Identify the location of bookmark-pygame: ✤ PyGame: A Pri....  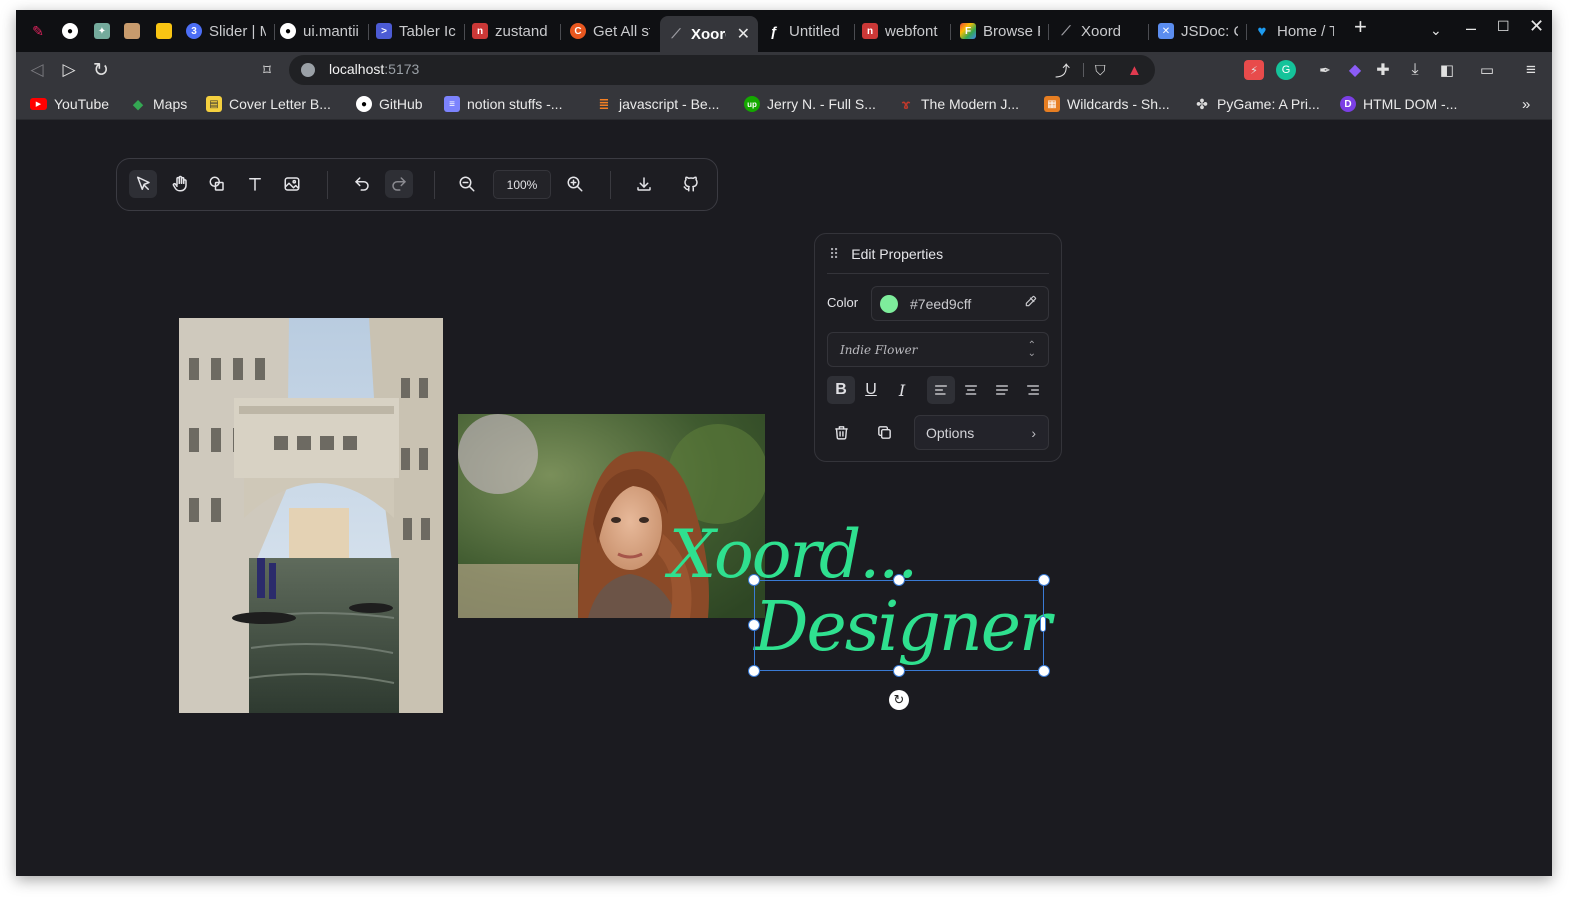
(1257, 104).